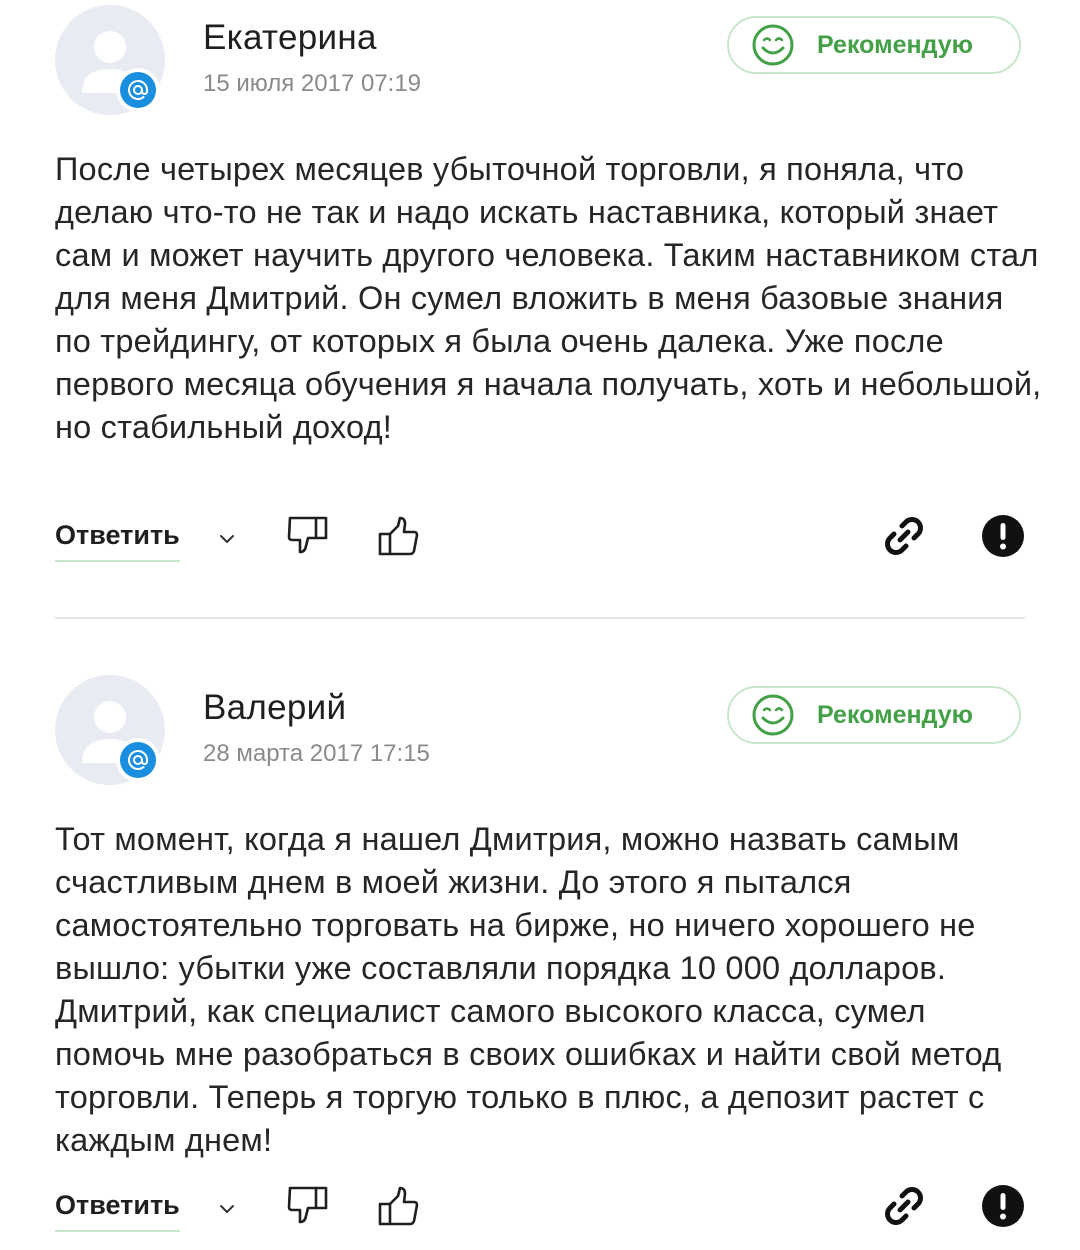 Image resolution: width=1080 pixels, height=1250 pixels. Describe the element at coordinates (275, 707) in the screenshot. I see `author-name: Валерий` at that location.